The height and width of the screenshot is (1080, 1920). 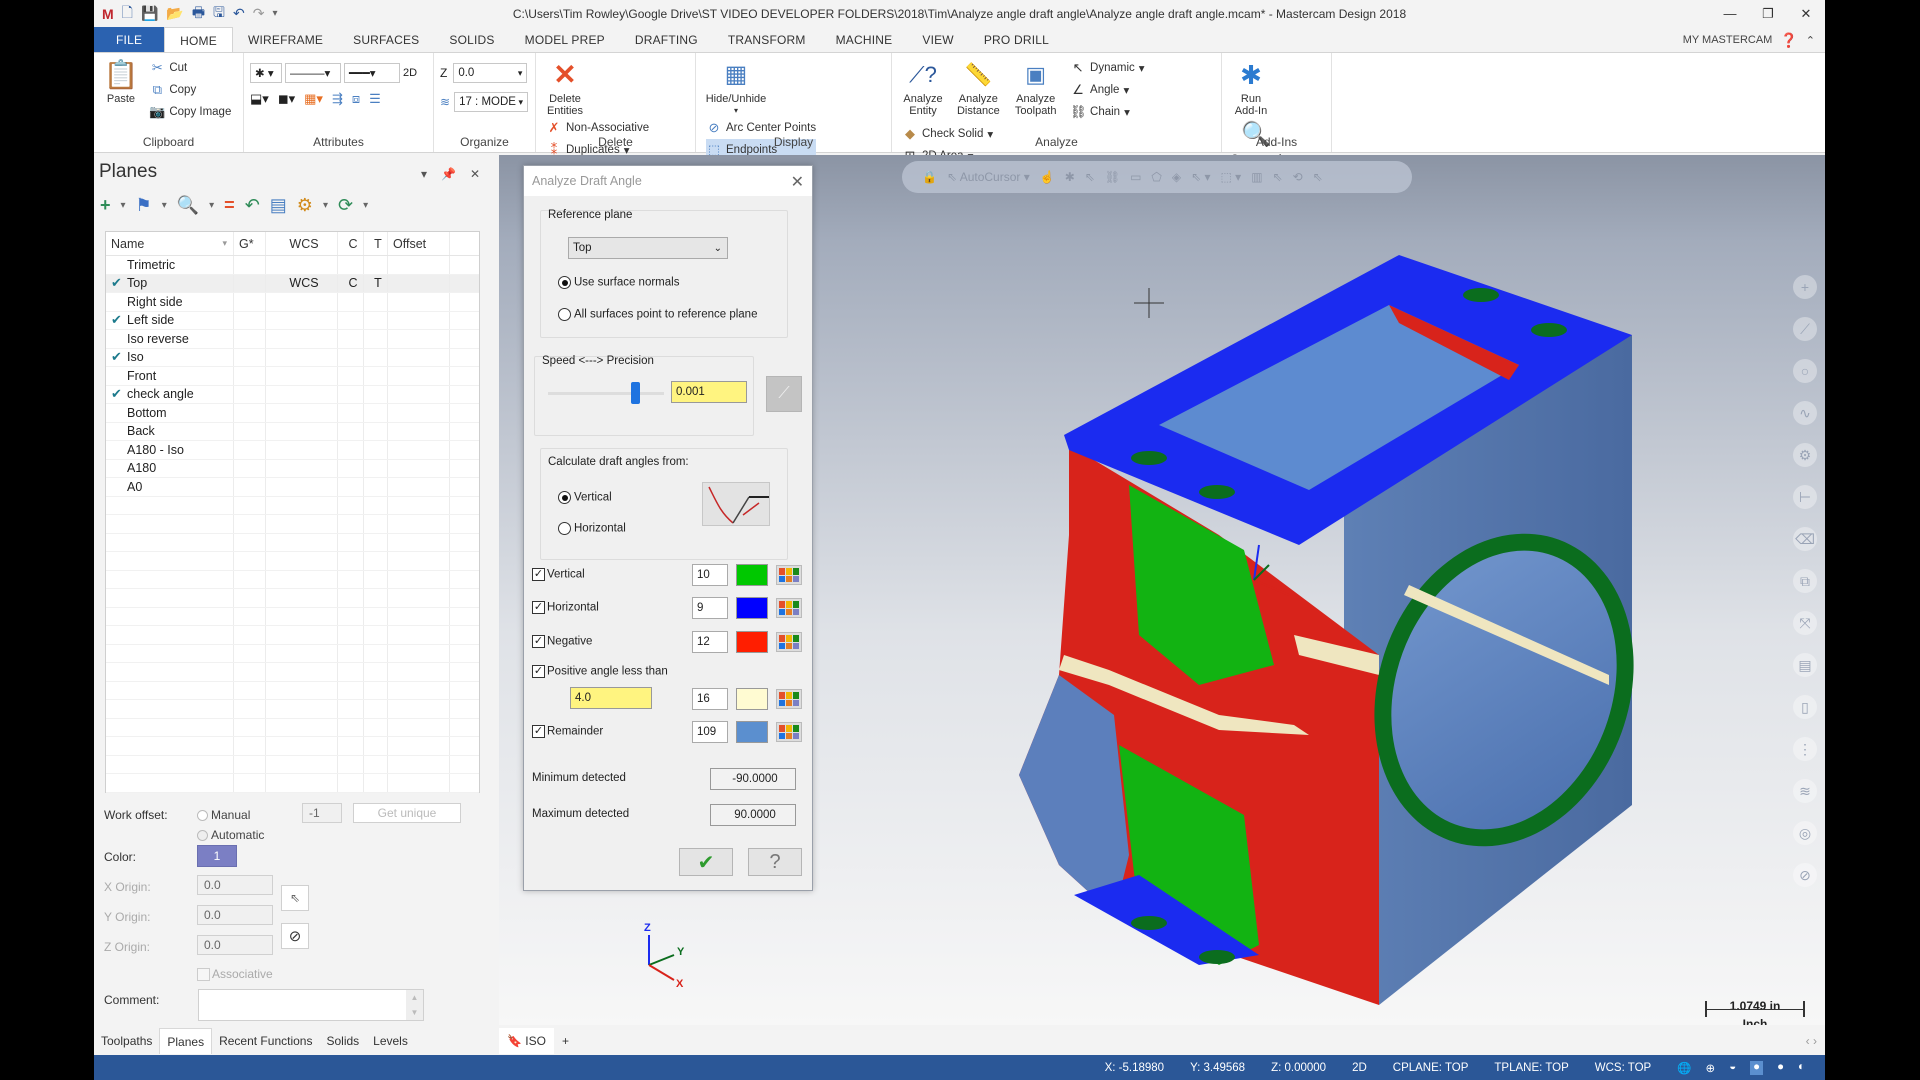 What do you see at coordinates (1757, 1067) in the screenshot?
I see `shaded-icon: ●` at bounding box center [1757, 1067].